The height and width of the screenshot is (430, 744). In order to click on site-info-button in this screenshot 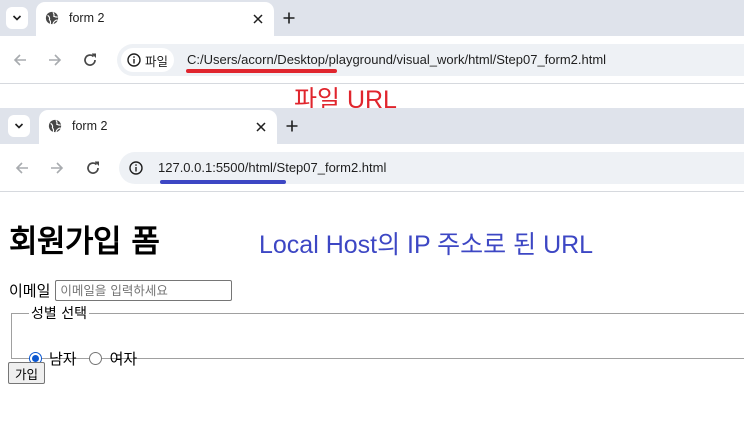, I will do `click(136, 168)`.